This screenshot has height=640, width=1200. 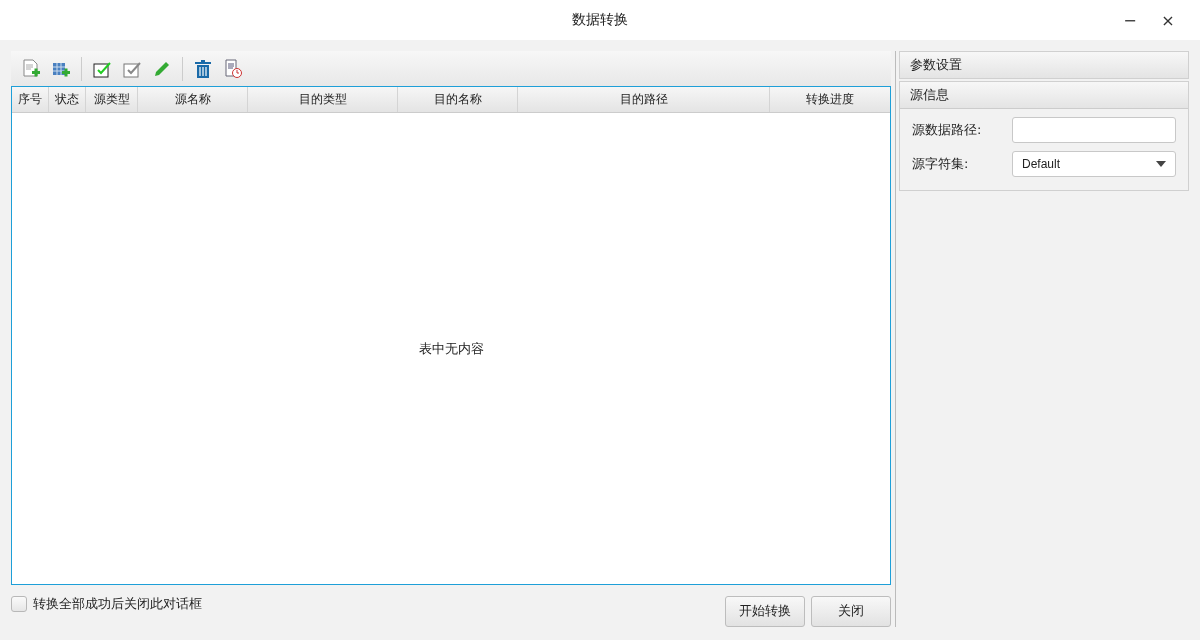 What do you see at coordinates (67, 99) in the screenshot?
I see `column-header: 状态` at bounding box center [67, 99].